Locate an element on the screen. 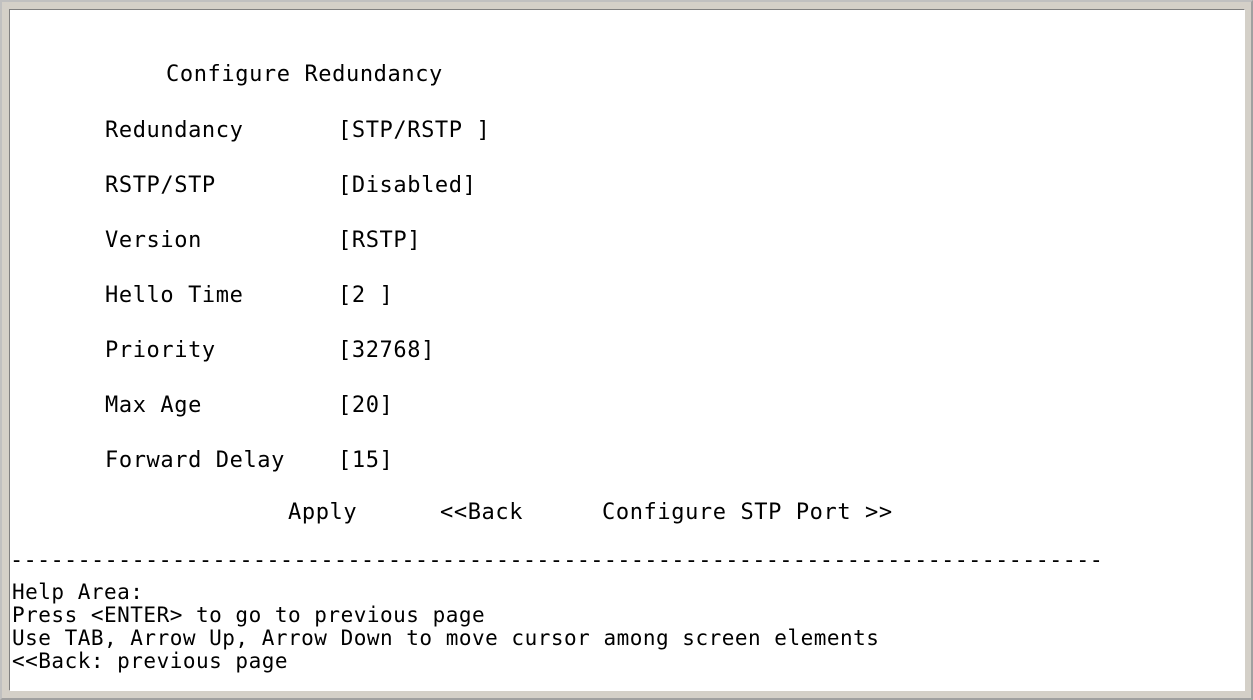 This screenshot has height=700, width=1253. apply-button: Apply is located at coordinates (322, 513).